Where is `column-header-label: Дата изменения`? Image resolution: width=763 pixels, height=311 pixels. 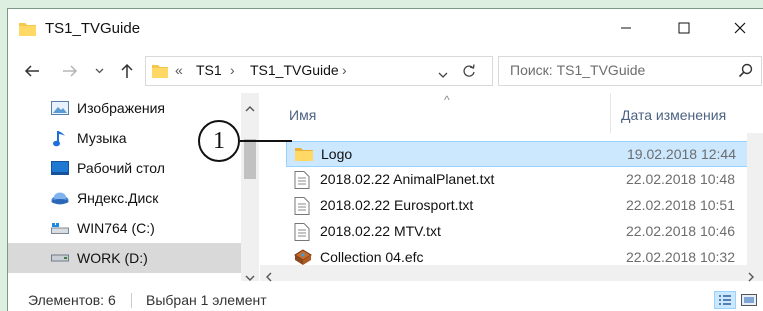 column-header-label: Дата изменения is located at coordinates (674, 115).